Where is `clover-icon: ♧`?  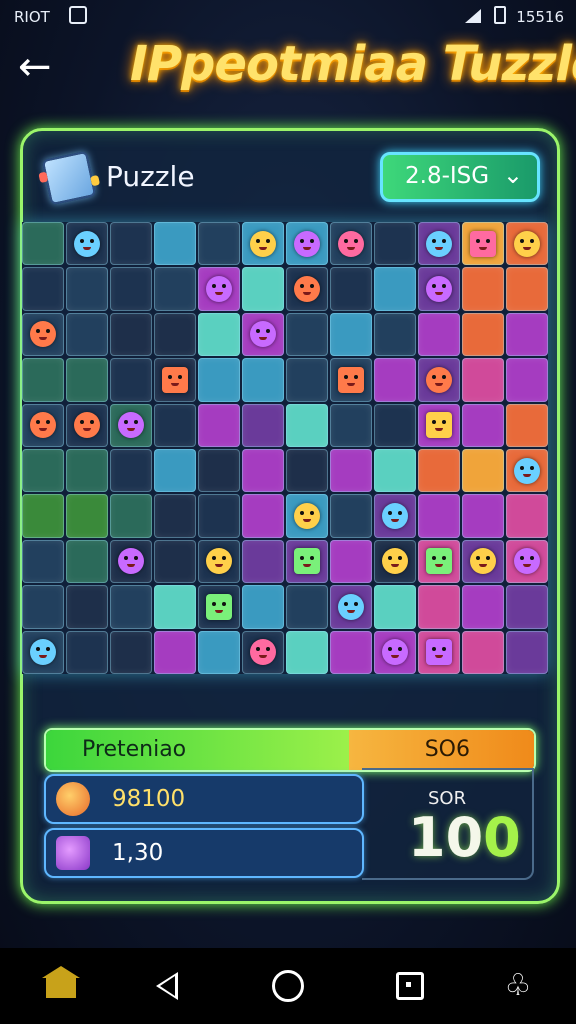
clover-icon: ♧ is located at coordinates (518, 986).